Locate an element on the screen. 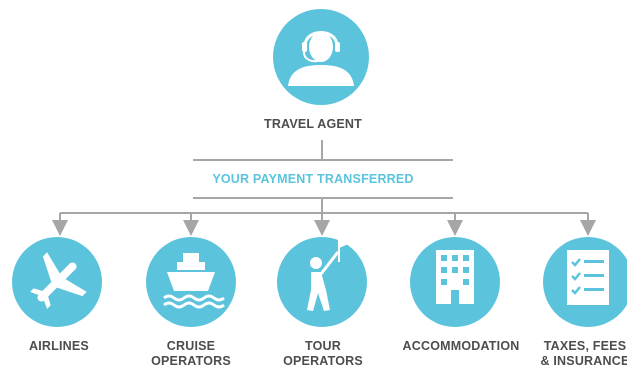  taxes-fees-insurance-label: TAXES, FEES & INSURANCE is located at coordinates (581, 354).